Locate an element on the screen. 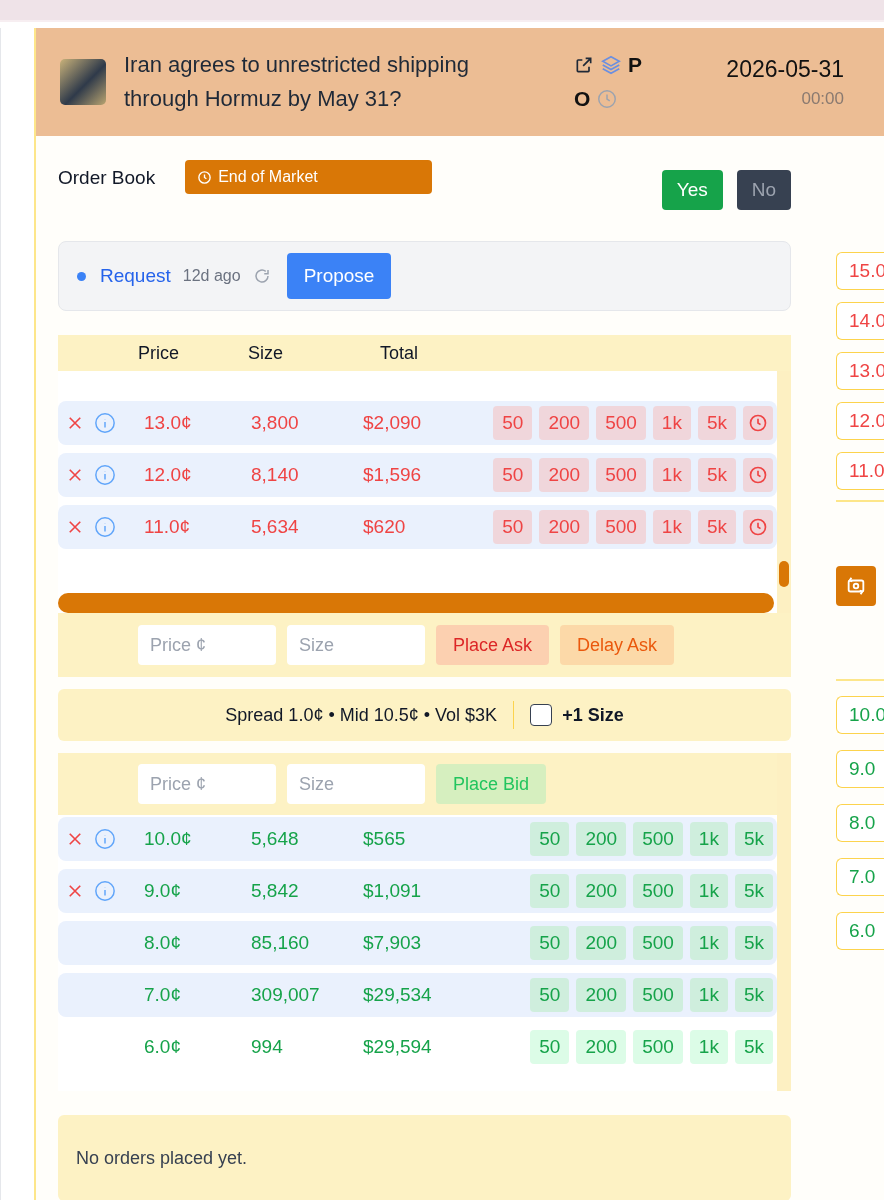 The image size is (884, 1200). swap-button is located at coordinates (856, 586).